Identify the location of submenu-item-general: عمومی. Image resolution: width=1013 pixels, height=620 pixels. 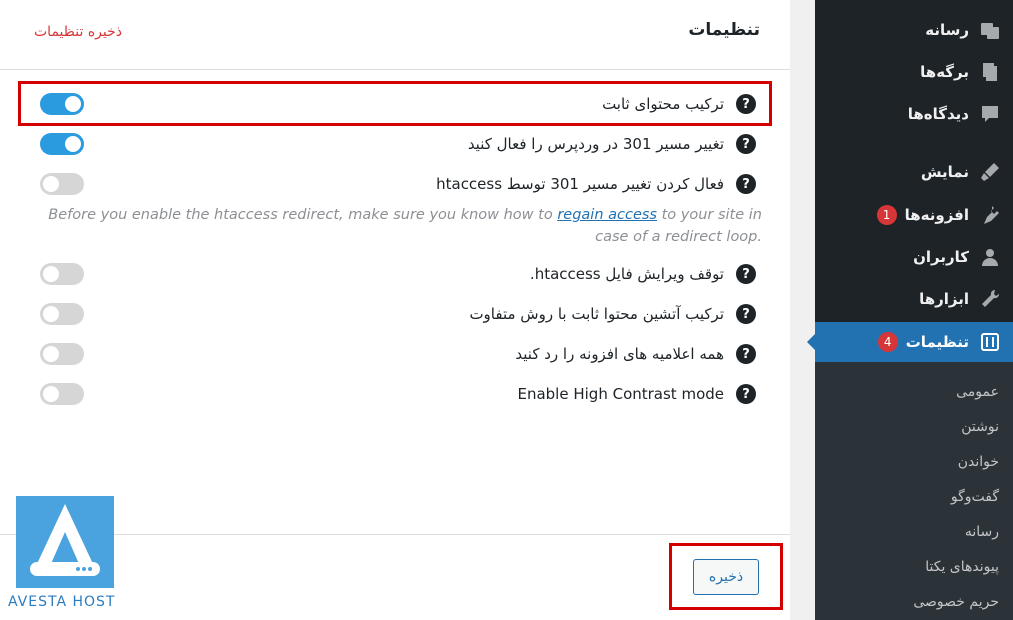
(914, 392).